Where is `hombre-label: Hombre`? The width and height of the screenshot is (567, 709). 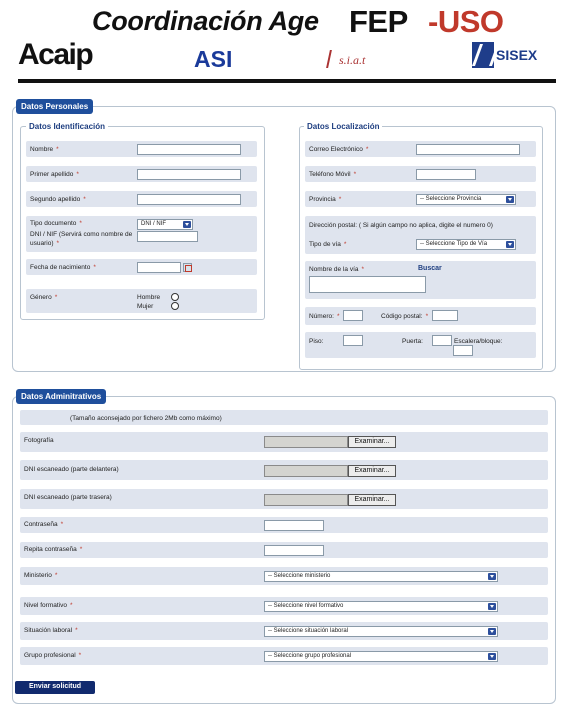
hombre-label: Hombre is located at coordinates (149, 297).